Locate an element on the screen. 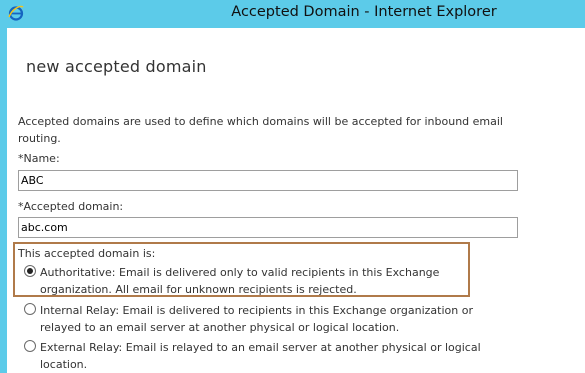 This screenshot has width=585, height=373. window-title: Accepted Domain - Internet Explorer is located at coordinates (364, 12).